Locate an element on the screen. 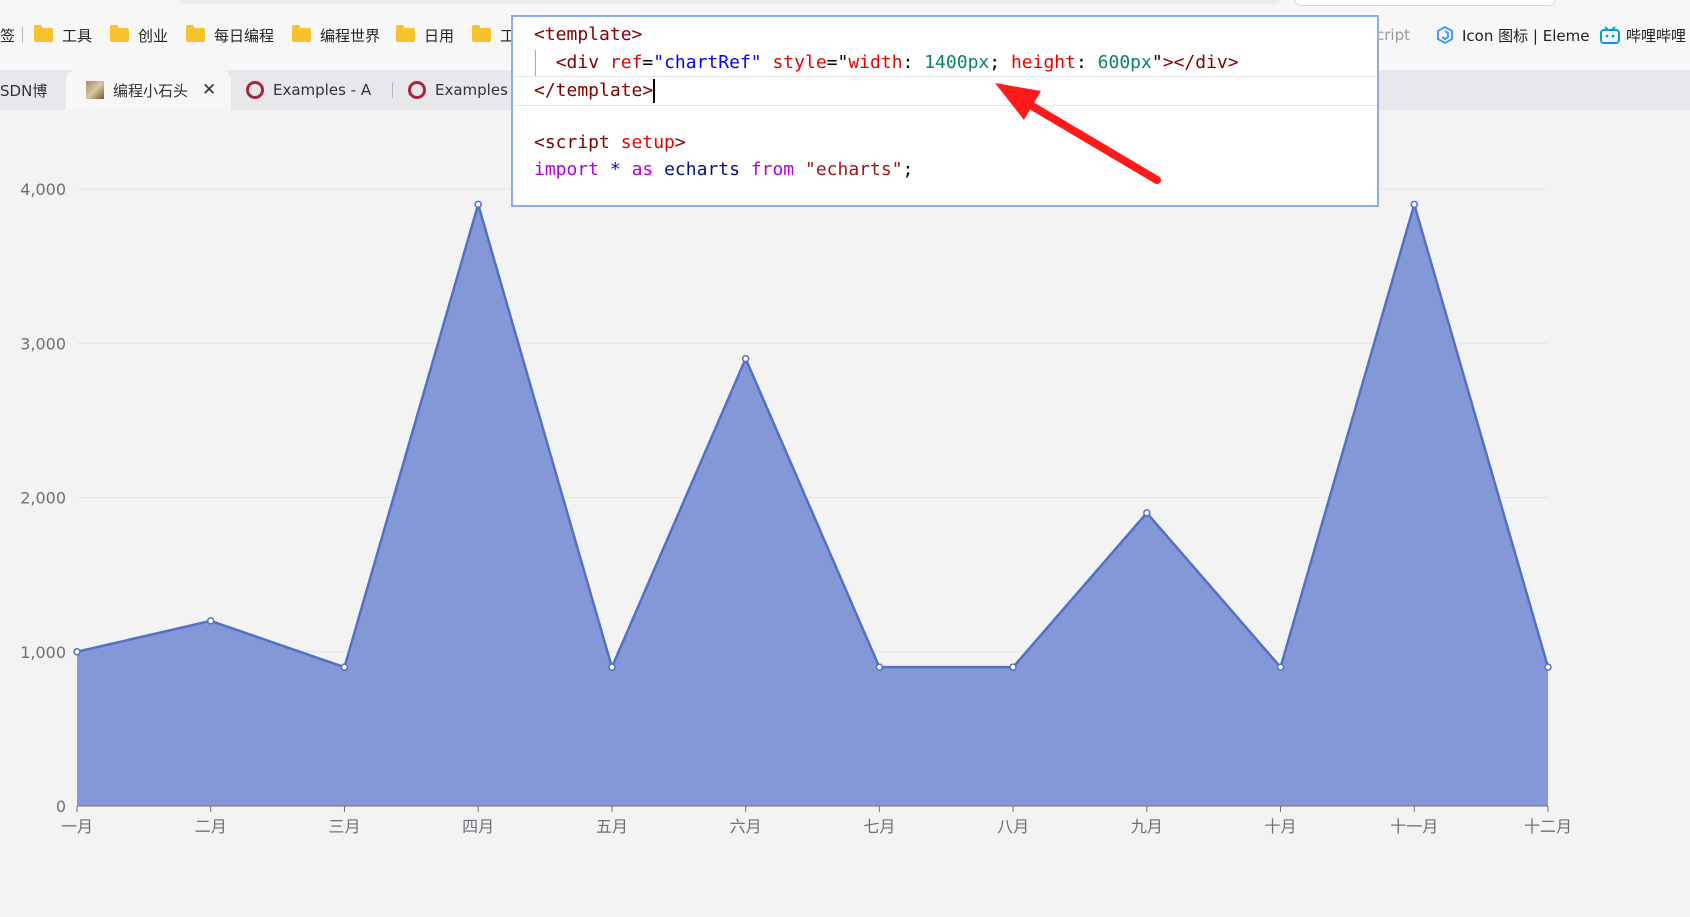 The width and height of the screenshot is (1690, 917). code-line-1: <template> is located at coordinates (588, 35).